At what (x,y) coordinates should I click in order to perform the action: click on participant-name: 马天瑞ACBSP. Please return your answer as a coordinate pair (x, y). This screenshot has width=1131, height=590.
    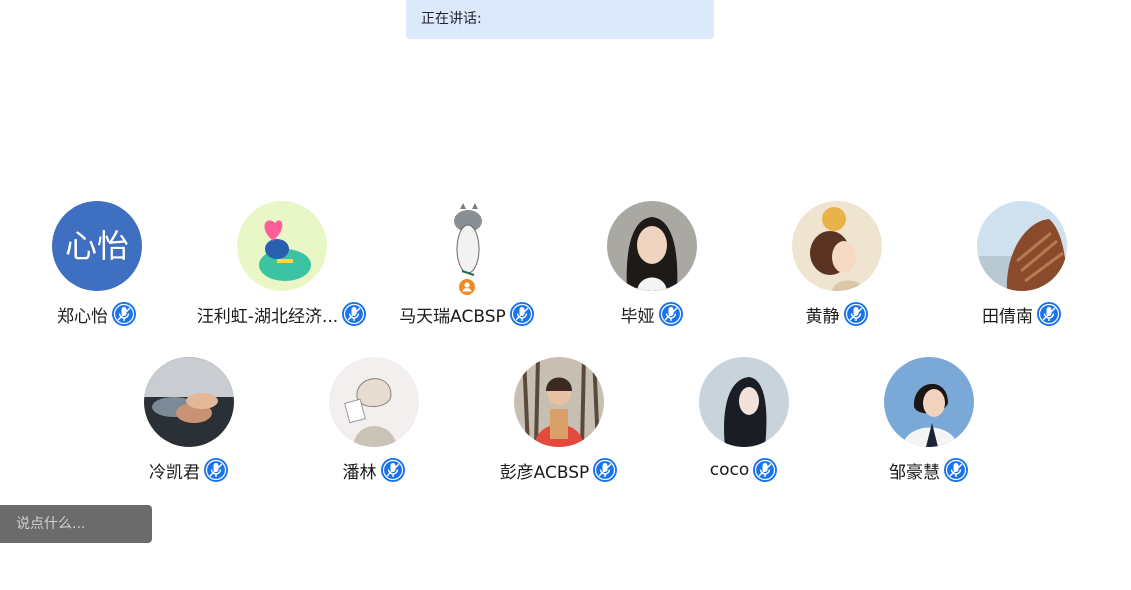
    Looking at the image, I should click on (452, 316).